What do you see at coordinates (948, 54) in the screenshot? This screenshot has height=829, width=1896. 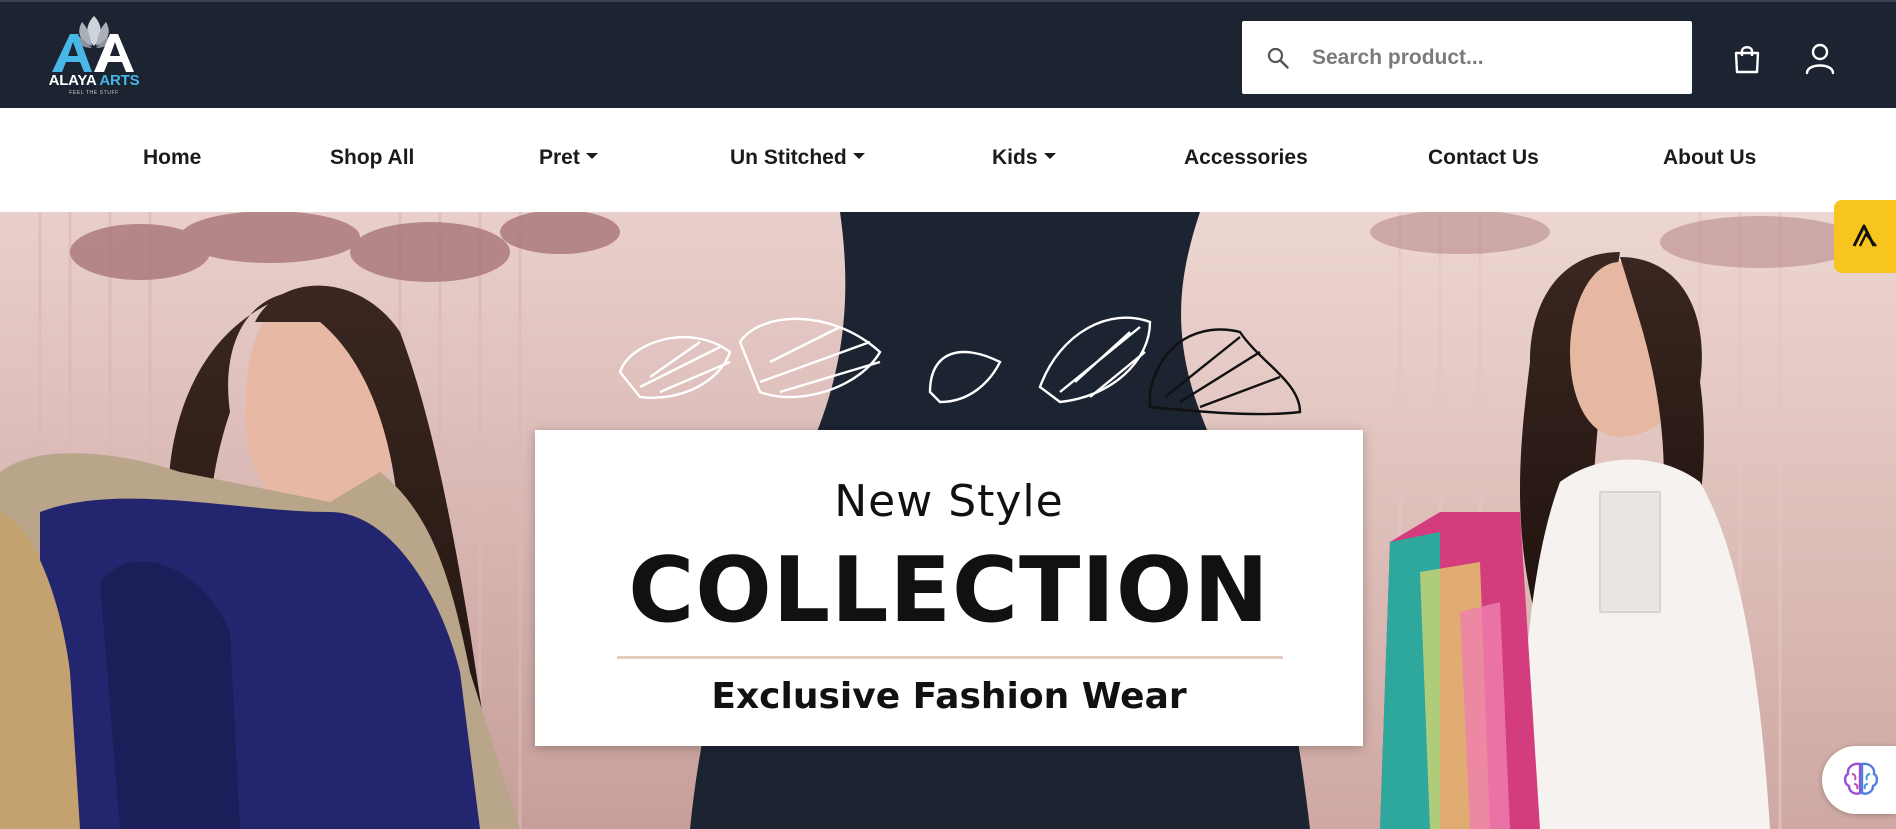 I see `top-header-bar: ALAYA ARTS FEEL THE STUFF` at bounding box center [948, 54].